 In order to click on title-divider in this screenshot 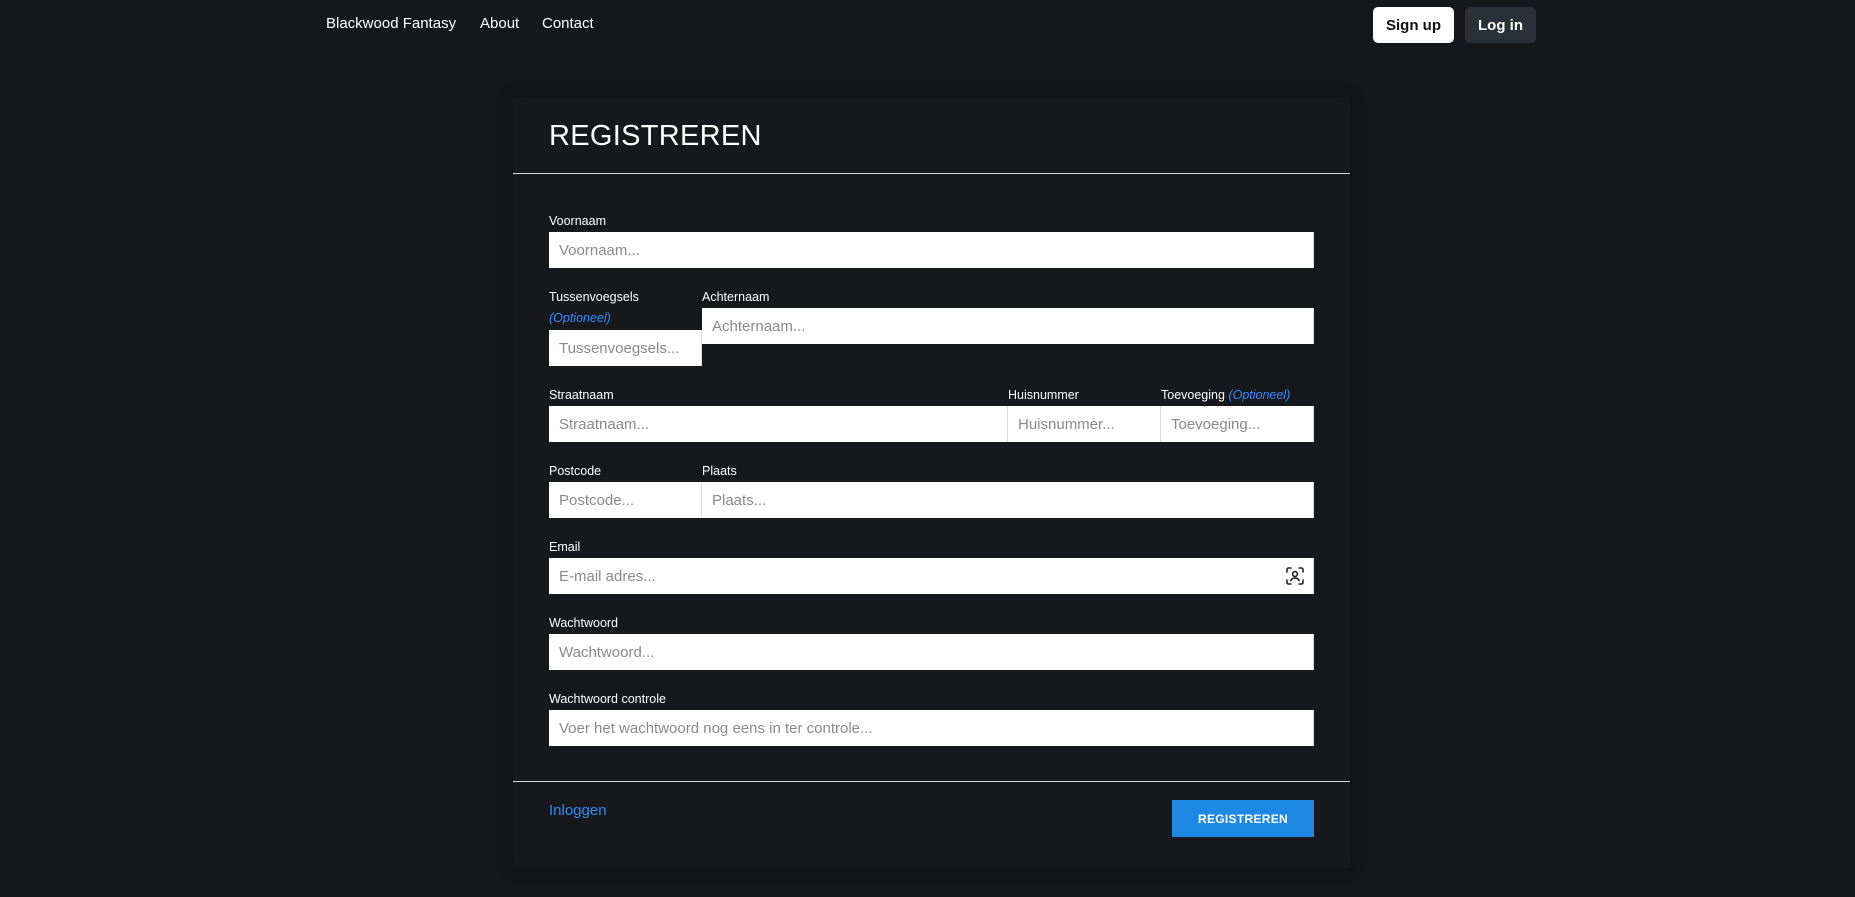, I will do `click(931, 173)`.